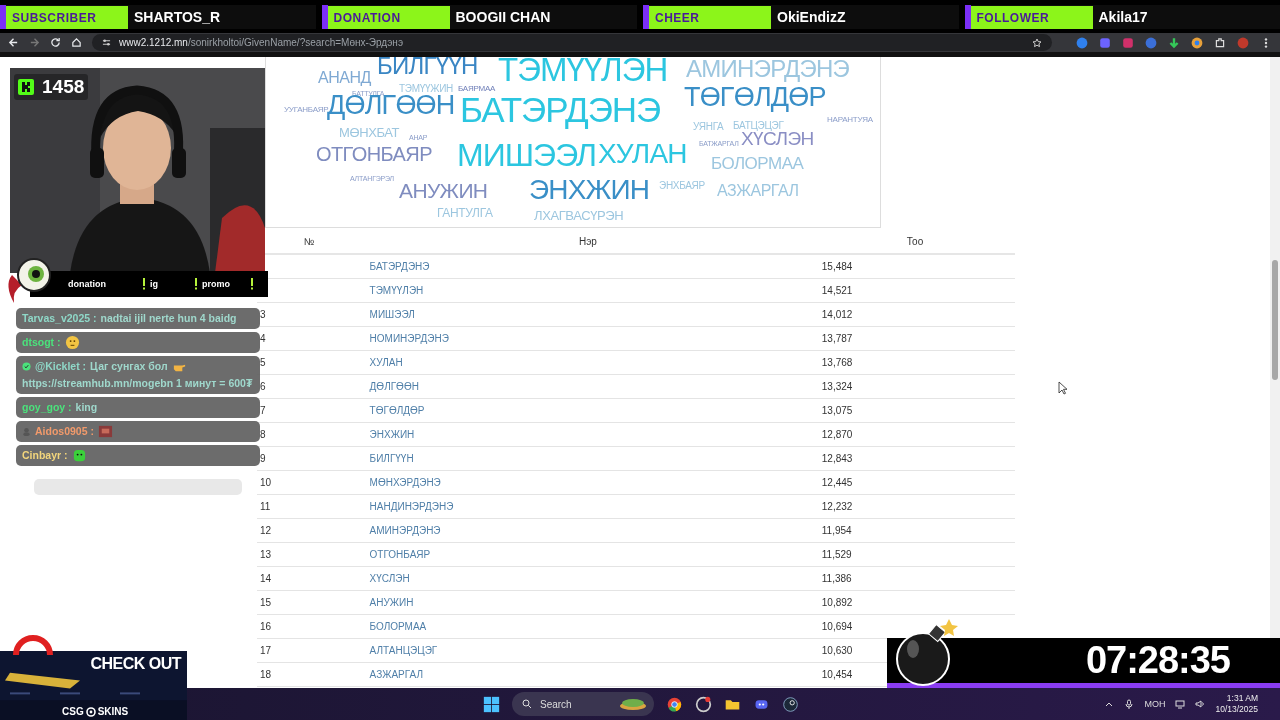 This screenshot has height=720, width=1280. I want to click on row-number: 18, so click(266, 674).